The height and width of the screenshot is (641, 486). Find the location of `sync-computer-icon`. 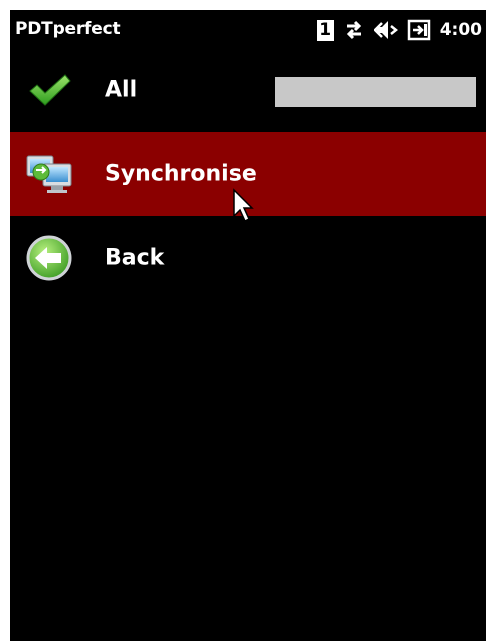

sync-computer-icon is located at coordinates (49, 174).